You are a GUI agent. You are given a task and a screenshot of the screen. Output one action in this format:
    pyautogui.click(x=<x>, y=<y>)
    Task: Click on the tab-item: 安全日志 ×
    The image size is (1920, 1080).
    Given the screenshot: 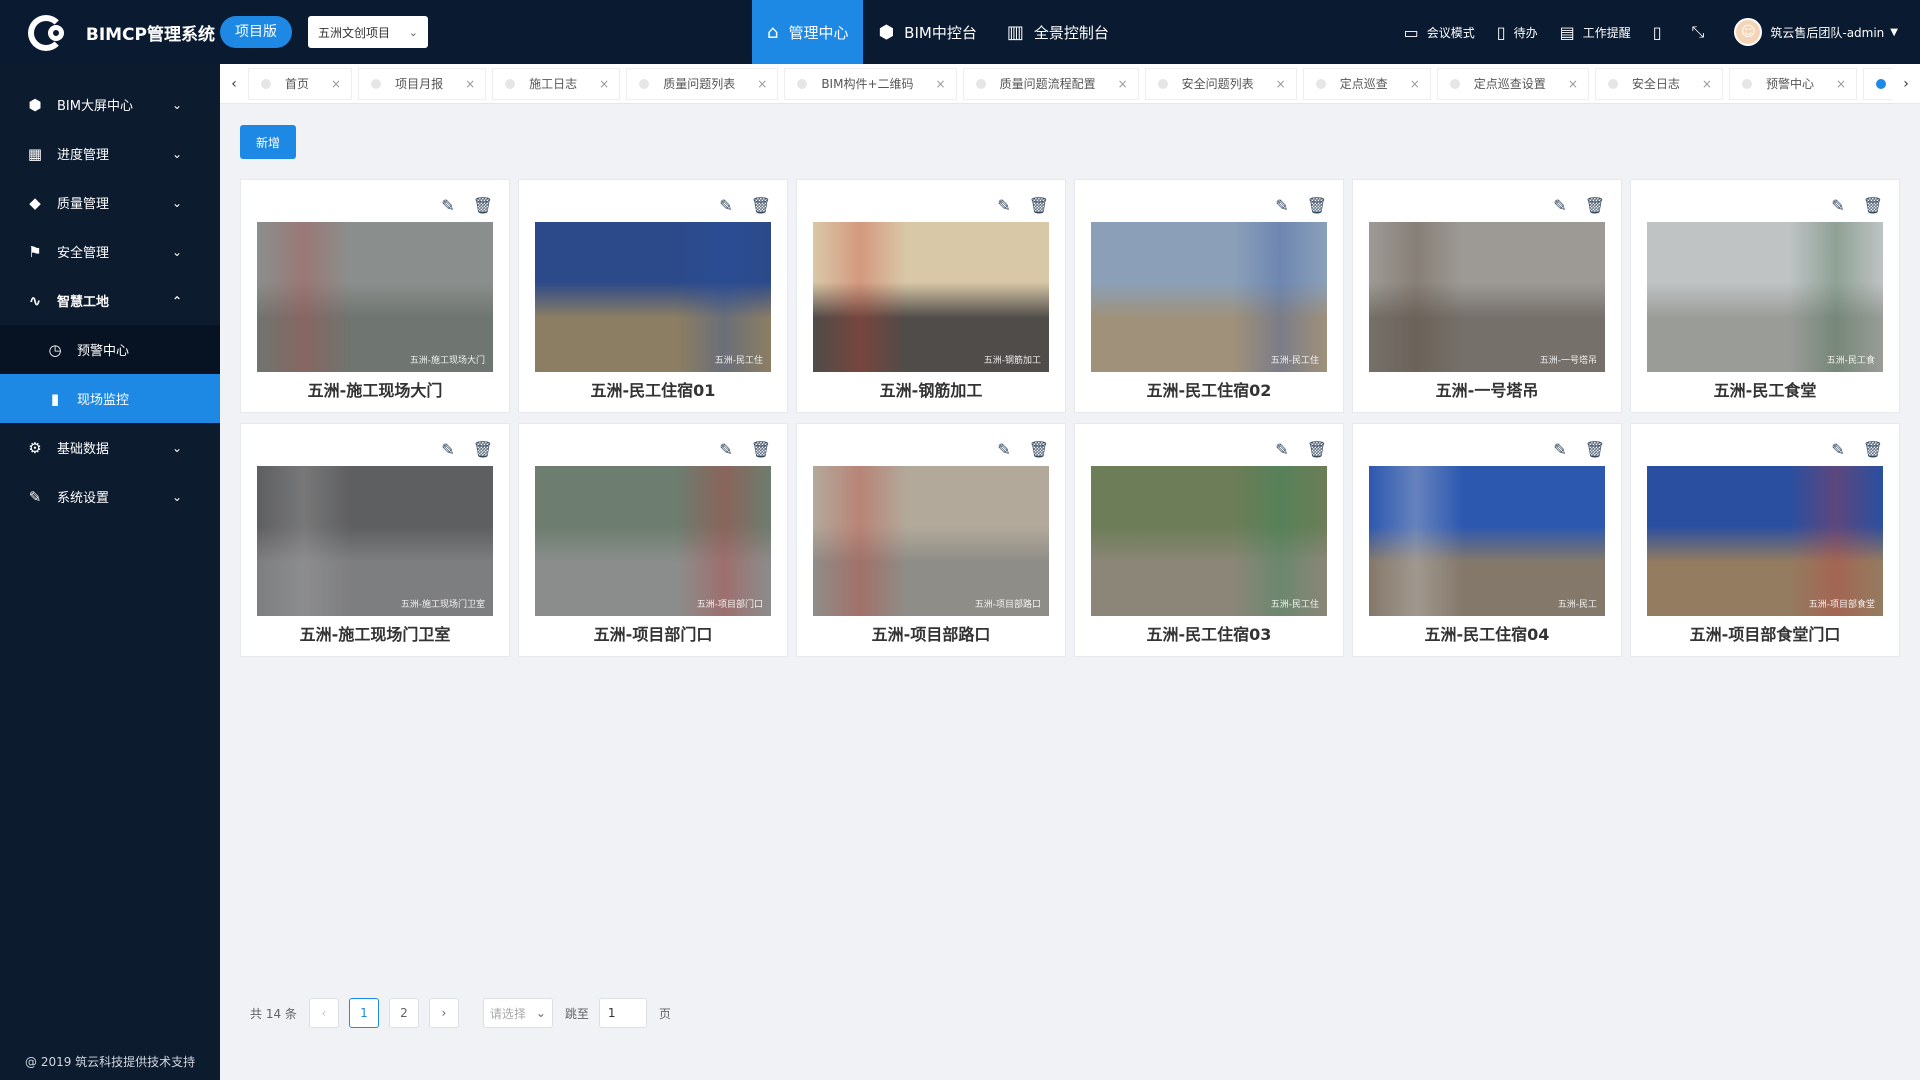 What is the action you would take?
    pyautogui.click(x=1658, y=83)
    